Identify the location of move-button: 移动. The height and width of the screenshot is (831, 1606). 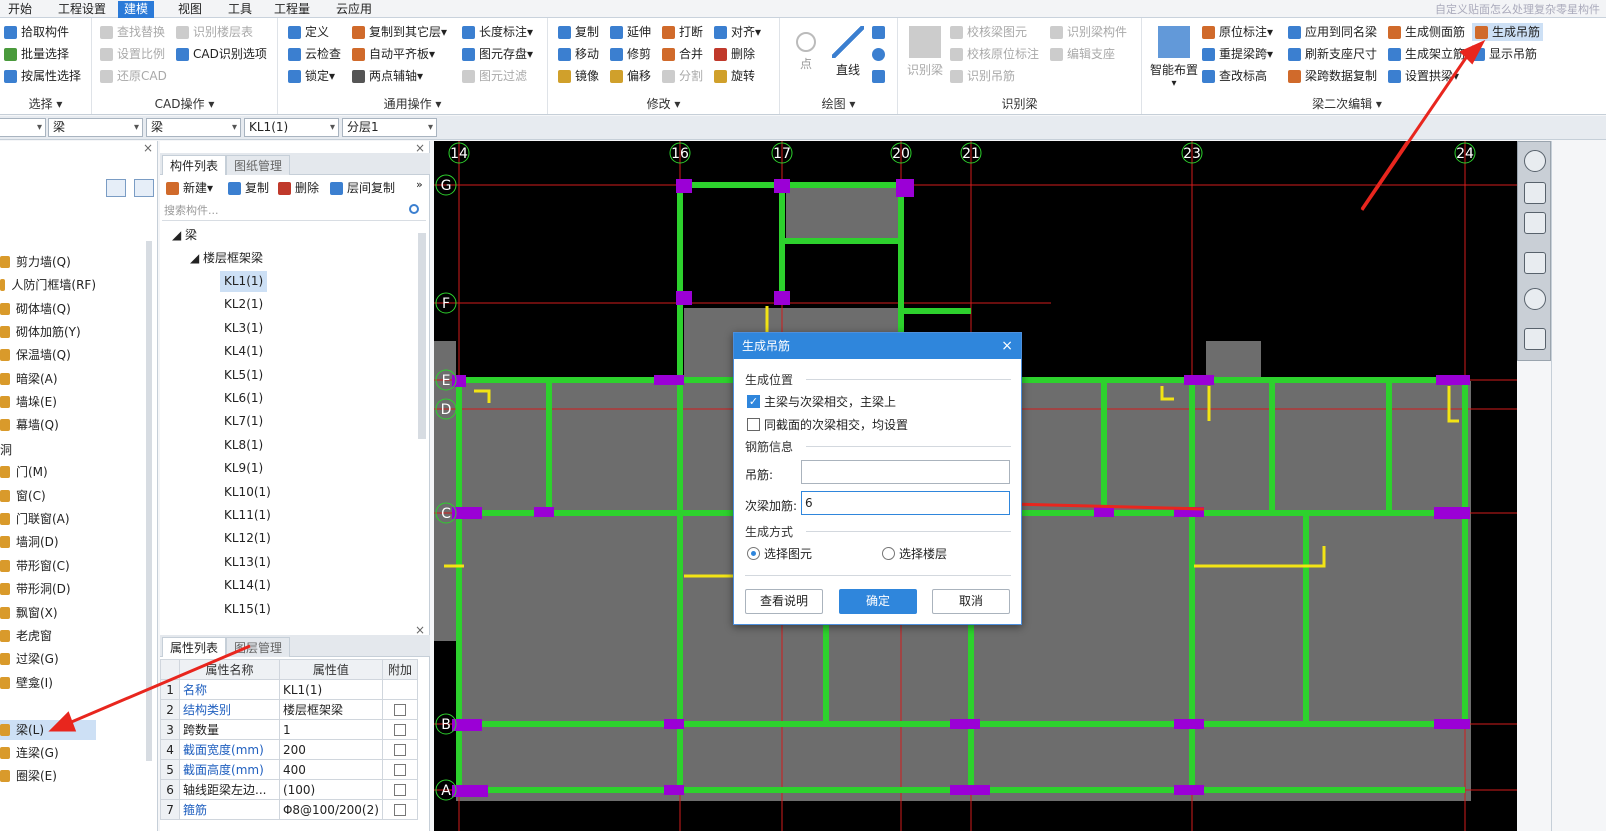
(578, 54).